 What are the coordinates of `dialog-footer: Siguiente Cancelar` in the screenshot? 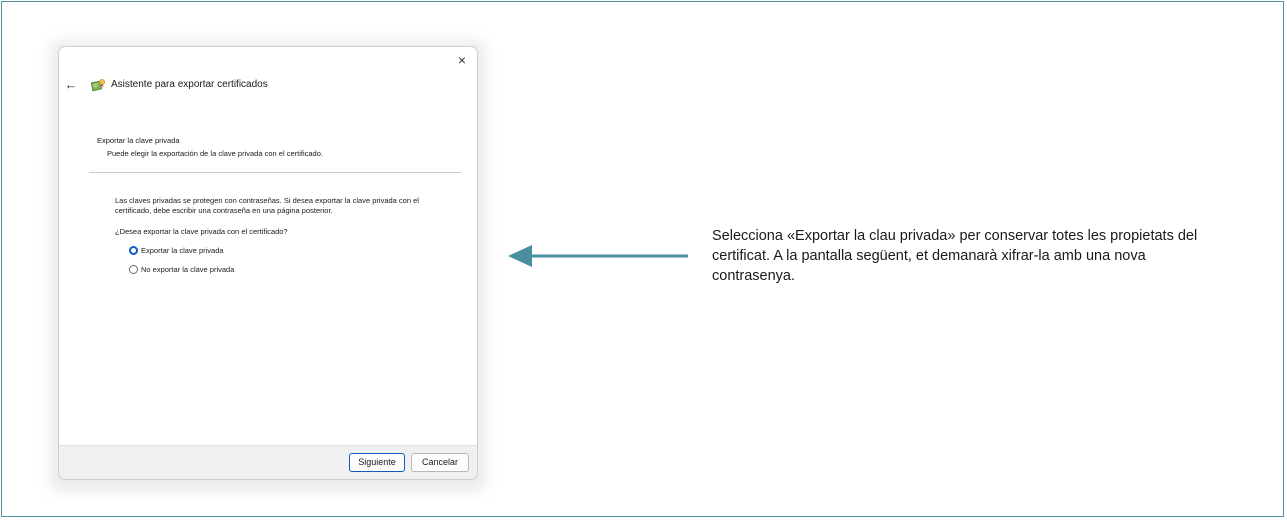 It's located at (268, 462).